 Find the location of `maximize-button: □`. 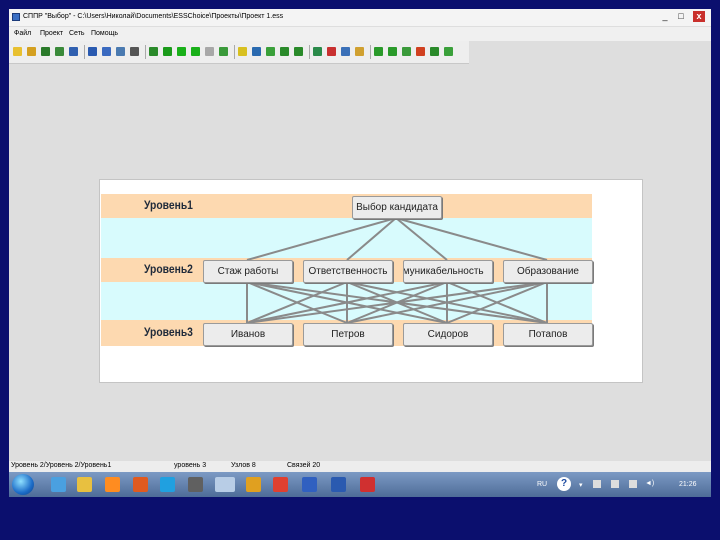

maximize-button: □ is located at coordinates (681, 16).